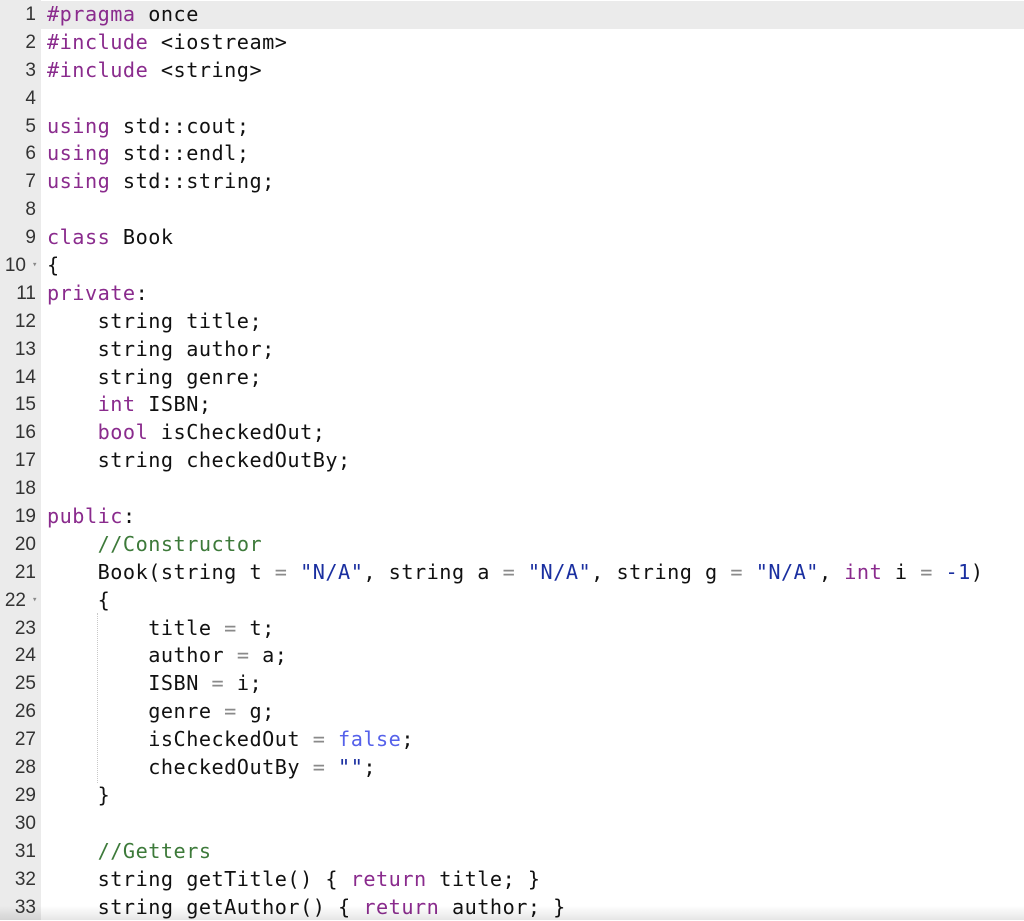  What do you see at coordinates (243, 683) in the screenshot?
I see `token-pl: i;` at bounding box center [243, 683].